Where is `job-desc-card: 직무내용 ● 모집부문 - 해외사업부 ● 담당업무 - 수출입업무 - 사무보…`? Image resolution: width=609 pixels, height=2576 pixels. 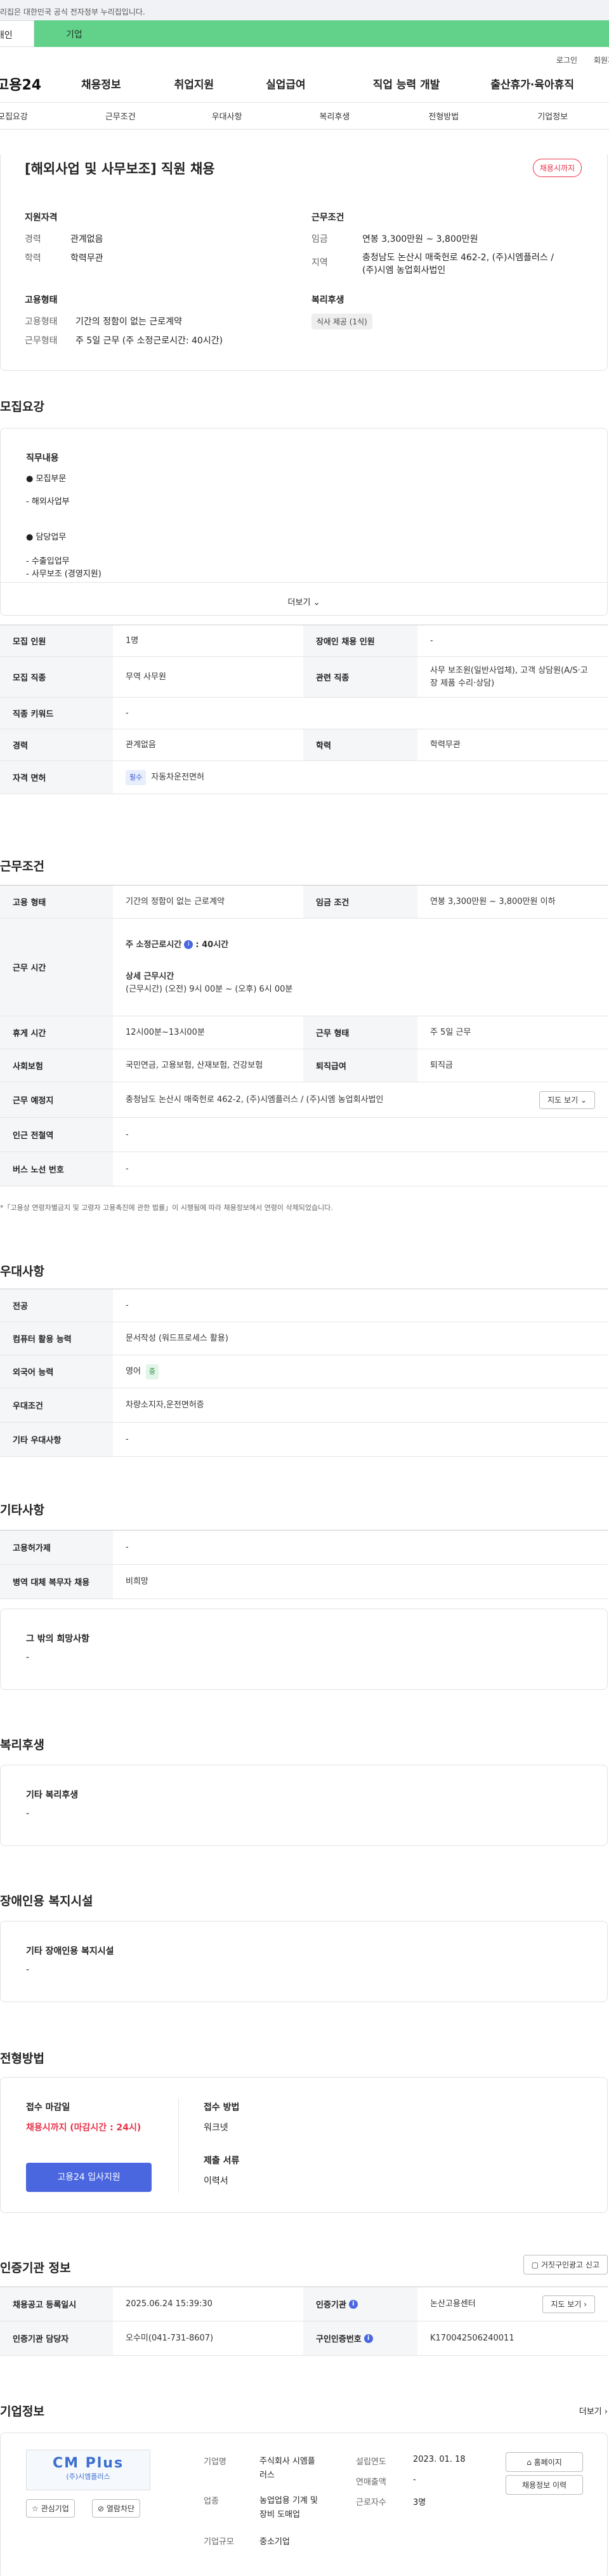 job-desc-card: 직무내용 ● 모집부문 - 해외사업부 ● 담당업무 - 수출입업무 - 사무보… is located at coordinates (304, 522).